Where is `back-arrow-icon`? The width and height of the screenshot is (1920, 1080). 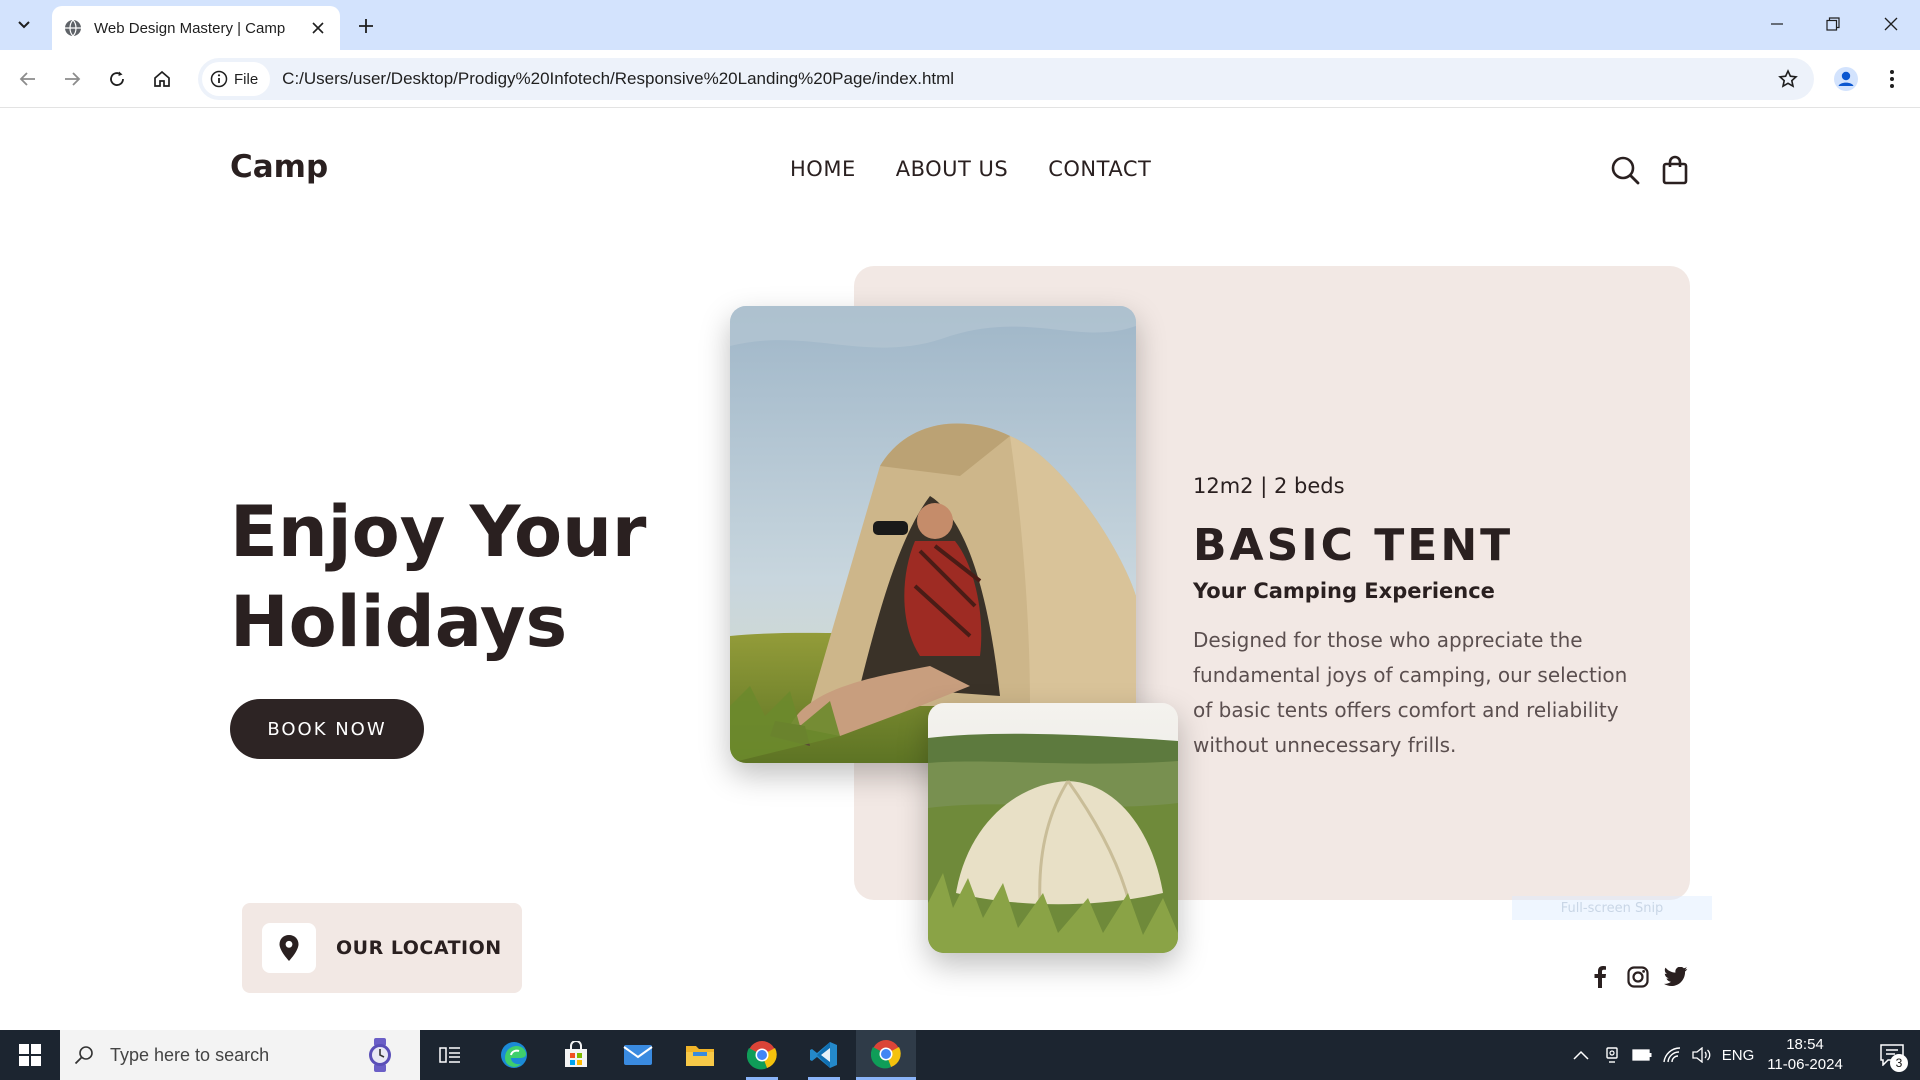
back-arrow-icon is located at coordinates (27, 79).